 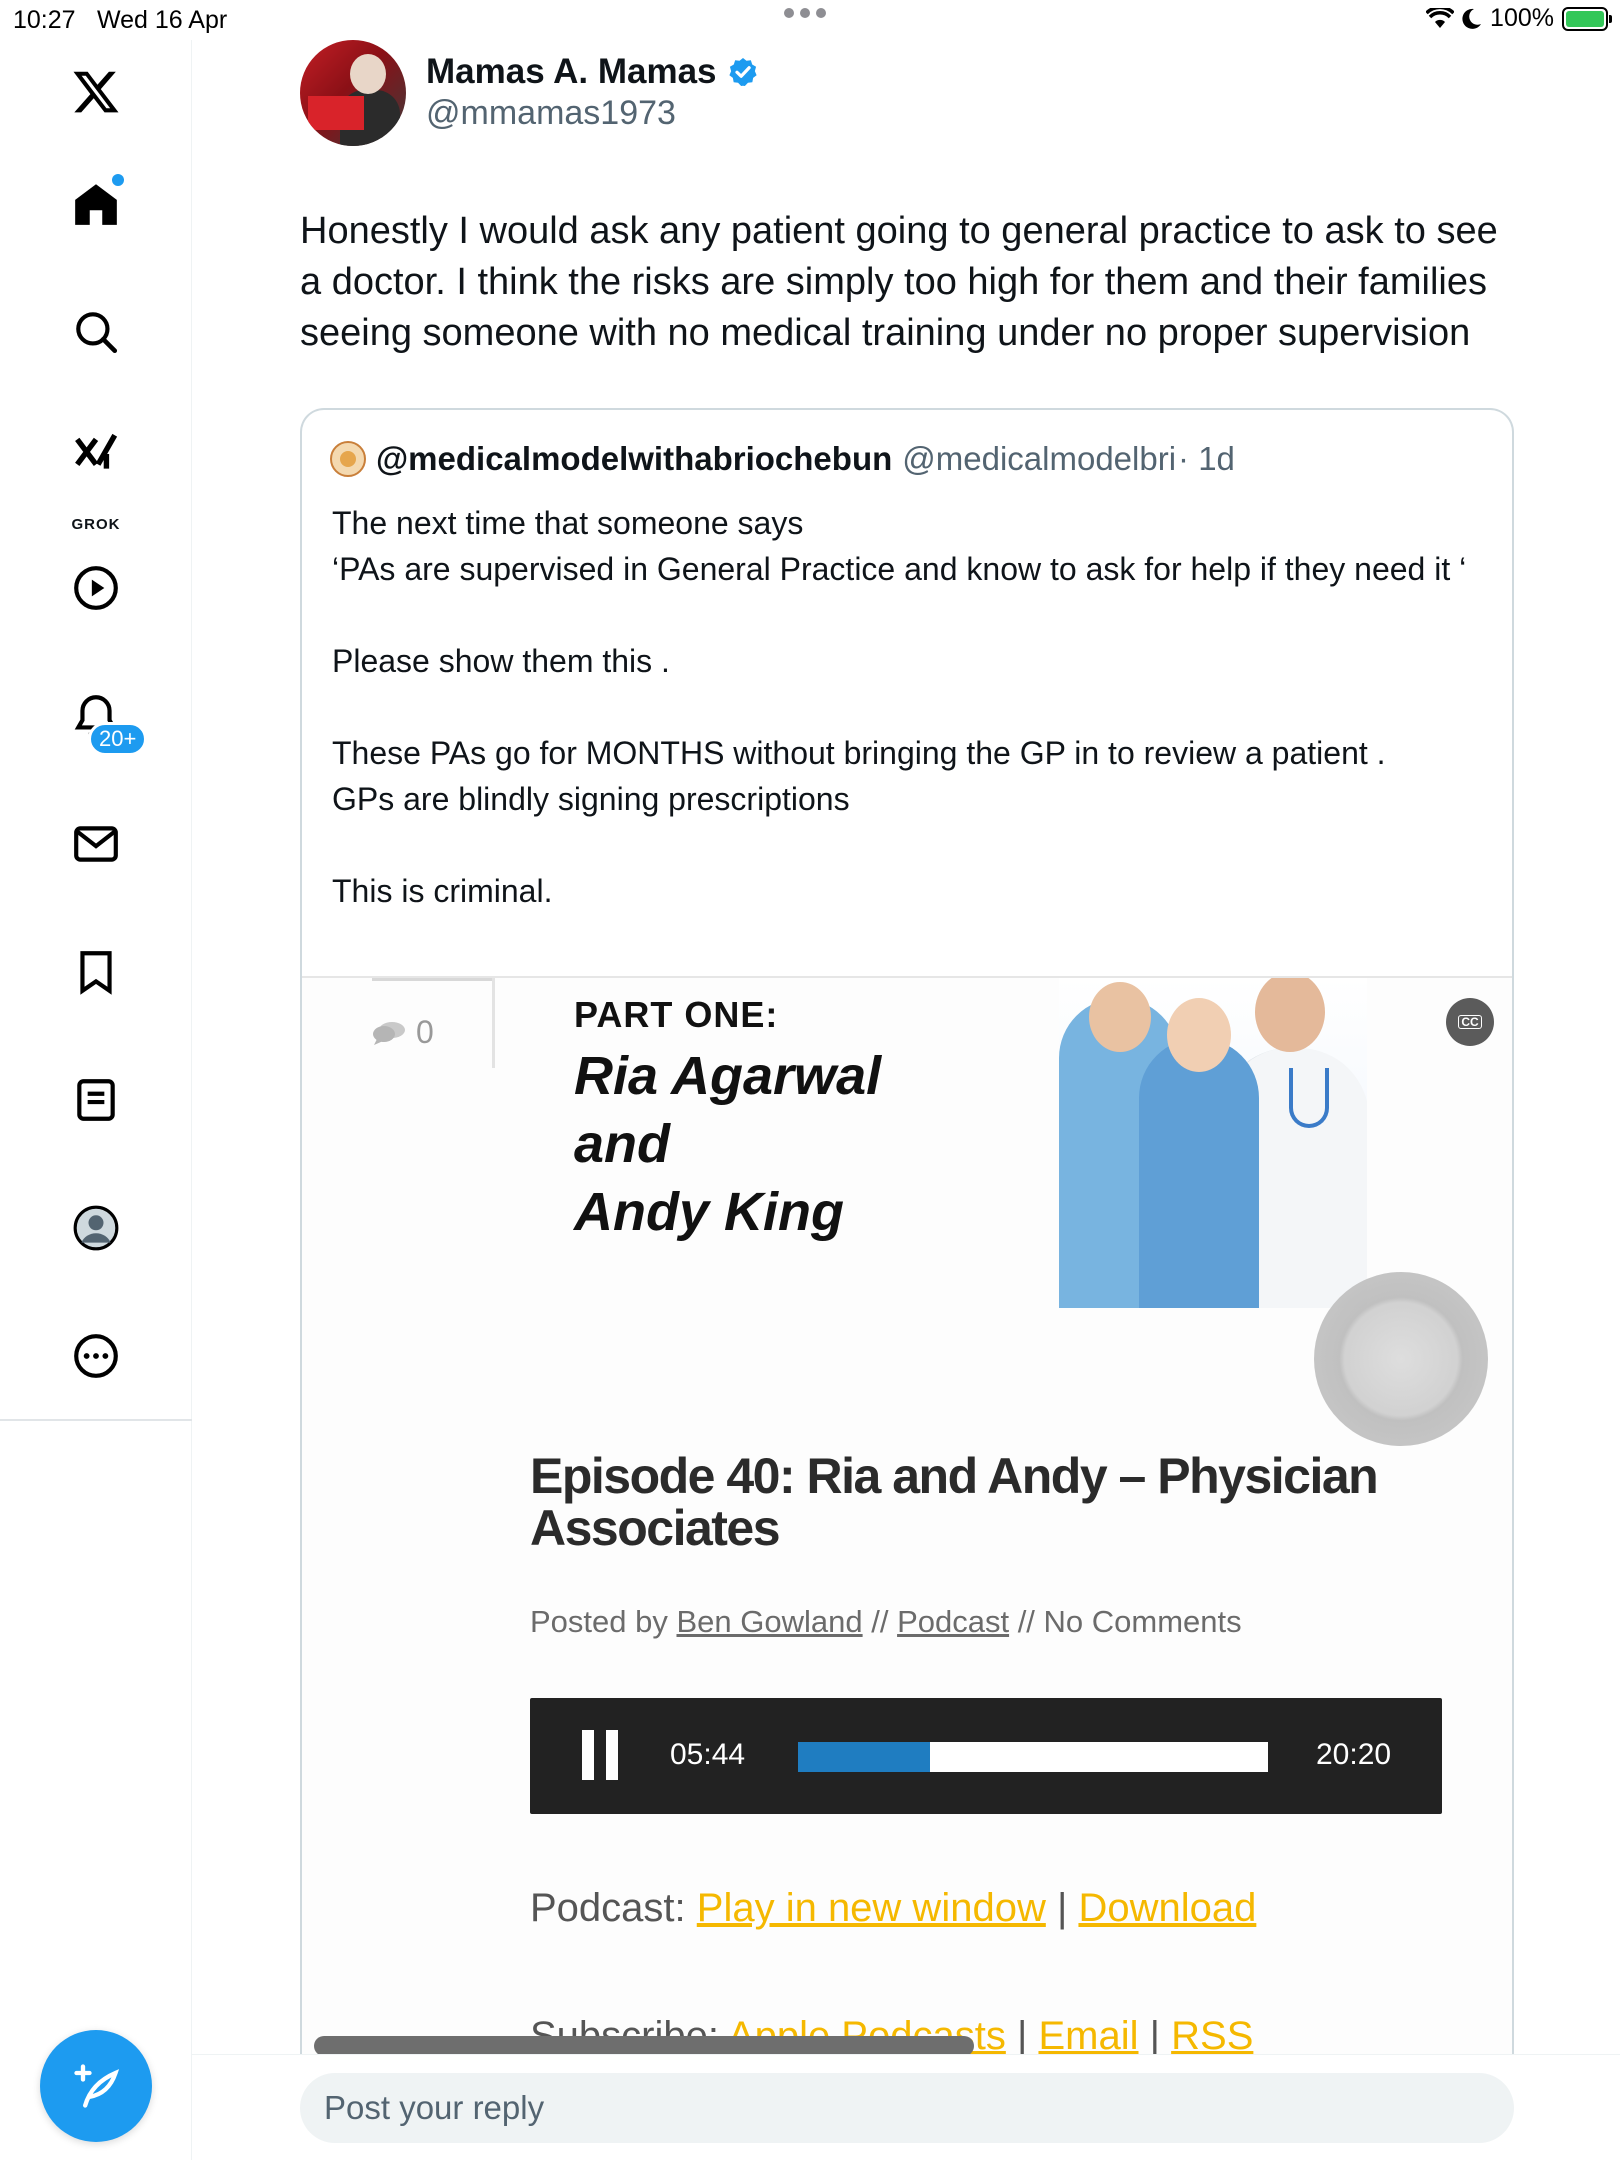 I want to click on author-handle: @mmamas1973, so click(x=551, y=113).